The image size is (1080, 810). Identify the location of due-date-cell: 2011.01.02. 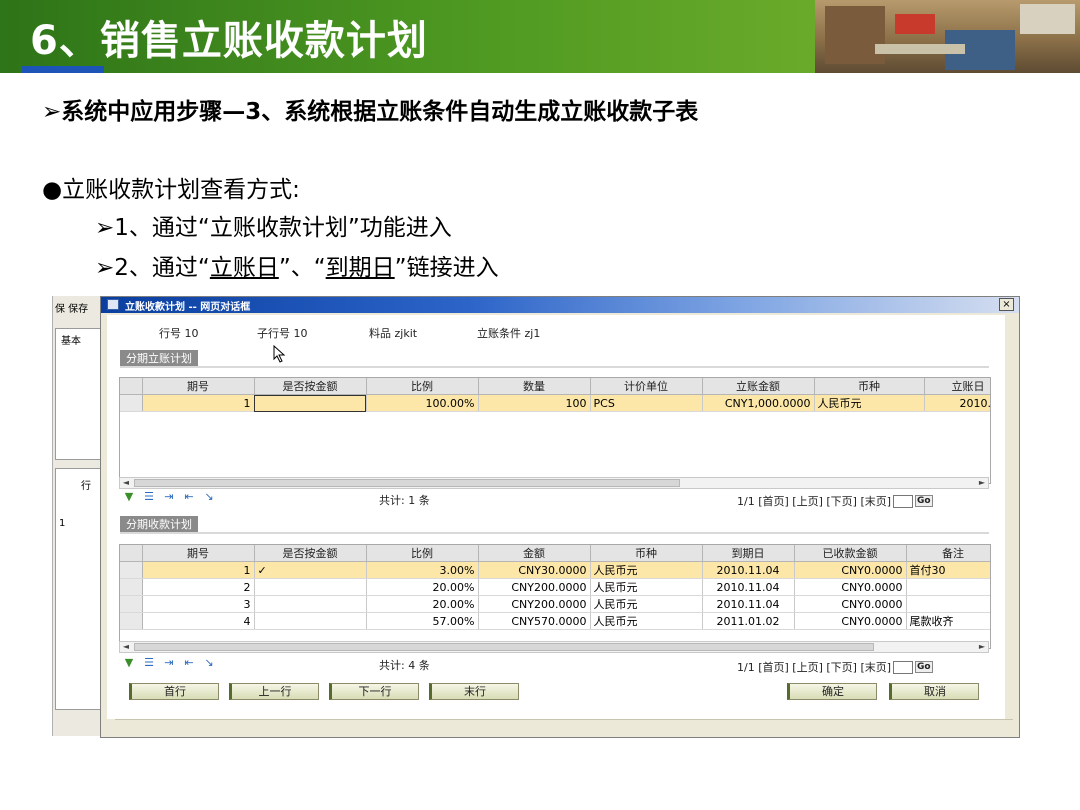
(748, 621).